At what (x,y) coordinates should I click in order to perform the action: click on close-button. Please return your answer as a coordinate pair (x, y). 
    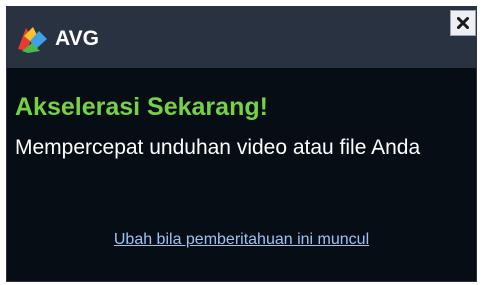
    Looking at the image, I should click on (463, 23).